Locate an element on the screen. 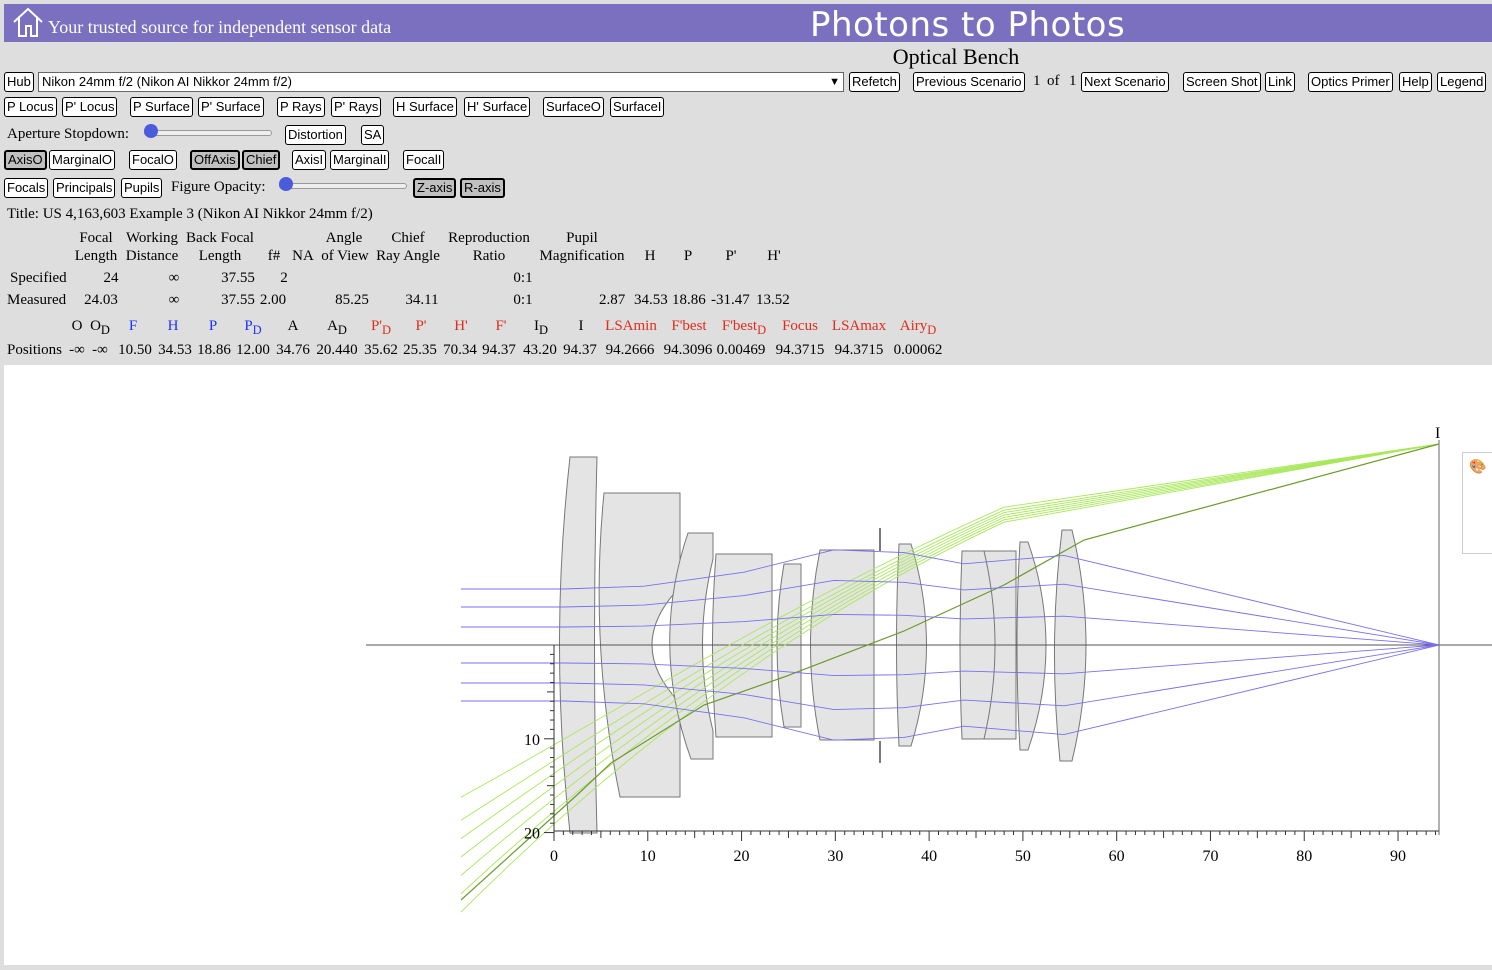  home-icon is located at coordinates (28, 22).